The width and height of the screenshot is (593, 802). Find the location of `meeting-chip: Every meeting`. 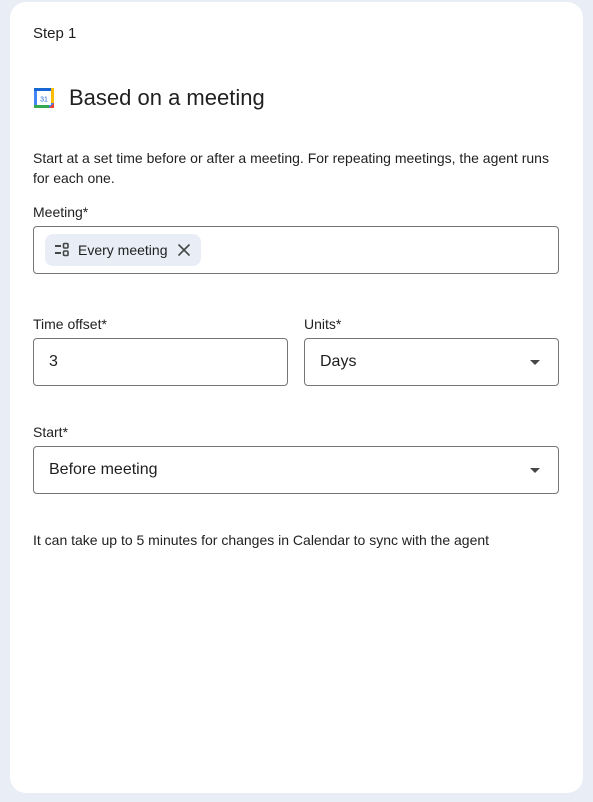

meeting-chip: Every meeting is located at coordinates (123, 250).